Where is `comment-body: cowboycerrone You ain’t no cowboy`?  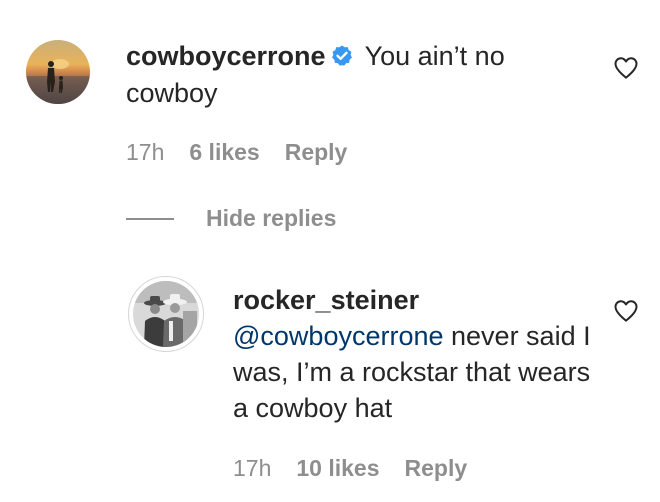 comment-body: cowboycerrone You ain’t no cowboy is located at coordinates (361, 75).